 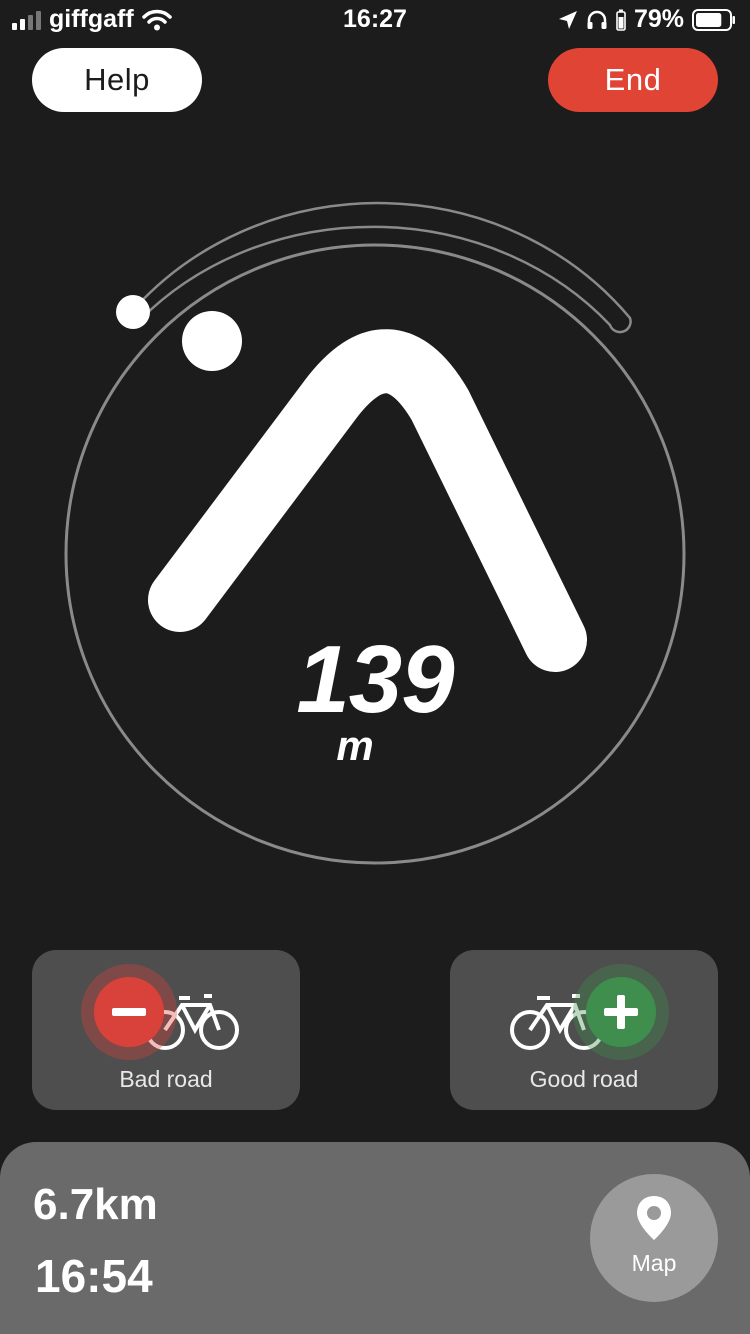 What do you see at coordinates (117, 80) in the screenshot?
I see `help-button: Help` at bounding box center [117, 80].